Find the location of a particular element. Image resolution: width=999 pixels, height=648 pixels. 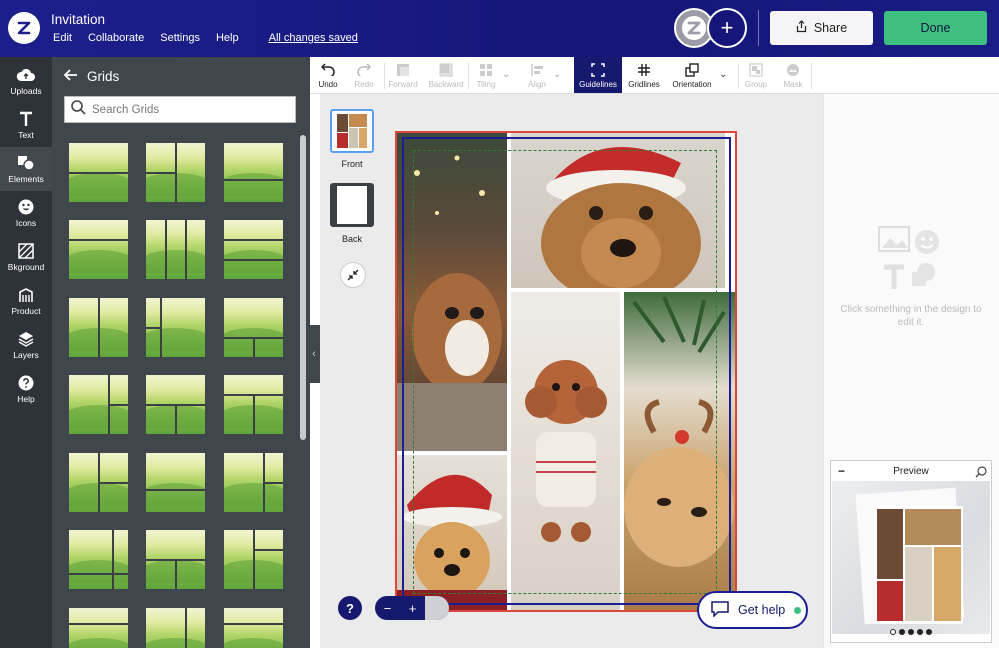

photo-golden-puppy-hat is located at coordinates (452, 532).